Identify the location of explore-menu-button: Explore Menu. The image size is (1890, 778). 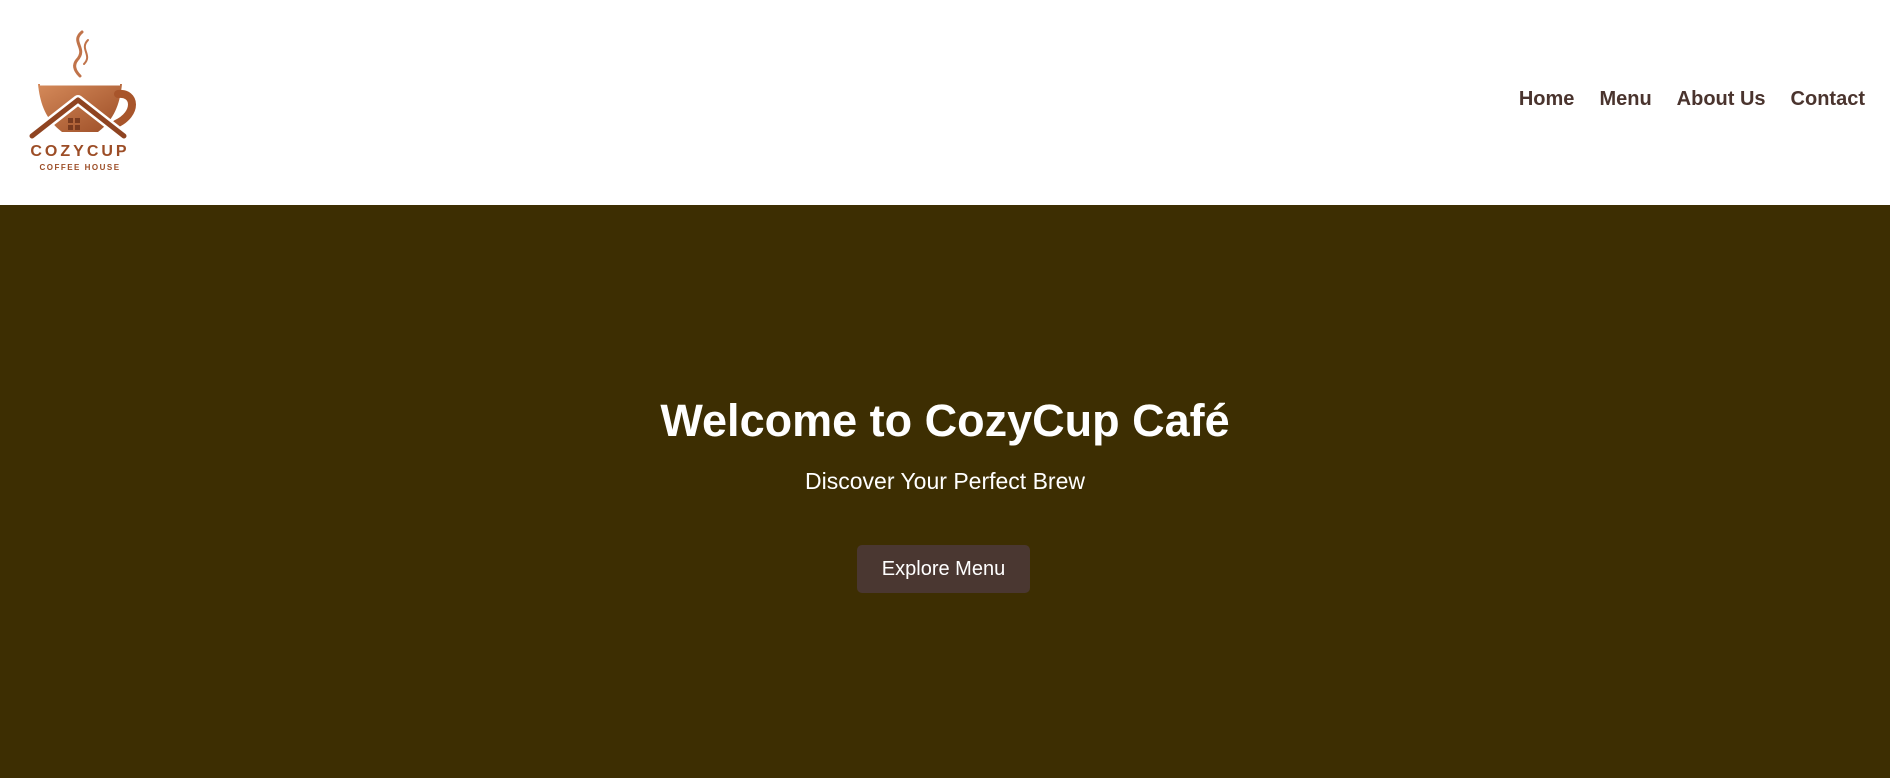
(943, 569).